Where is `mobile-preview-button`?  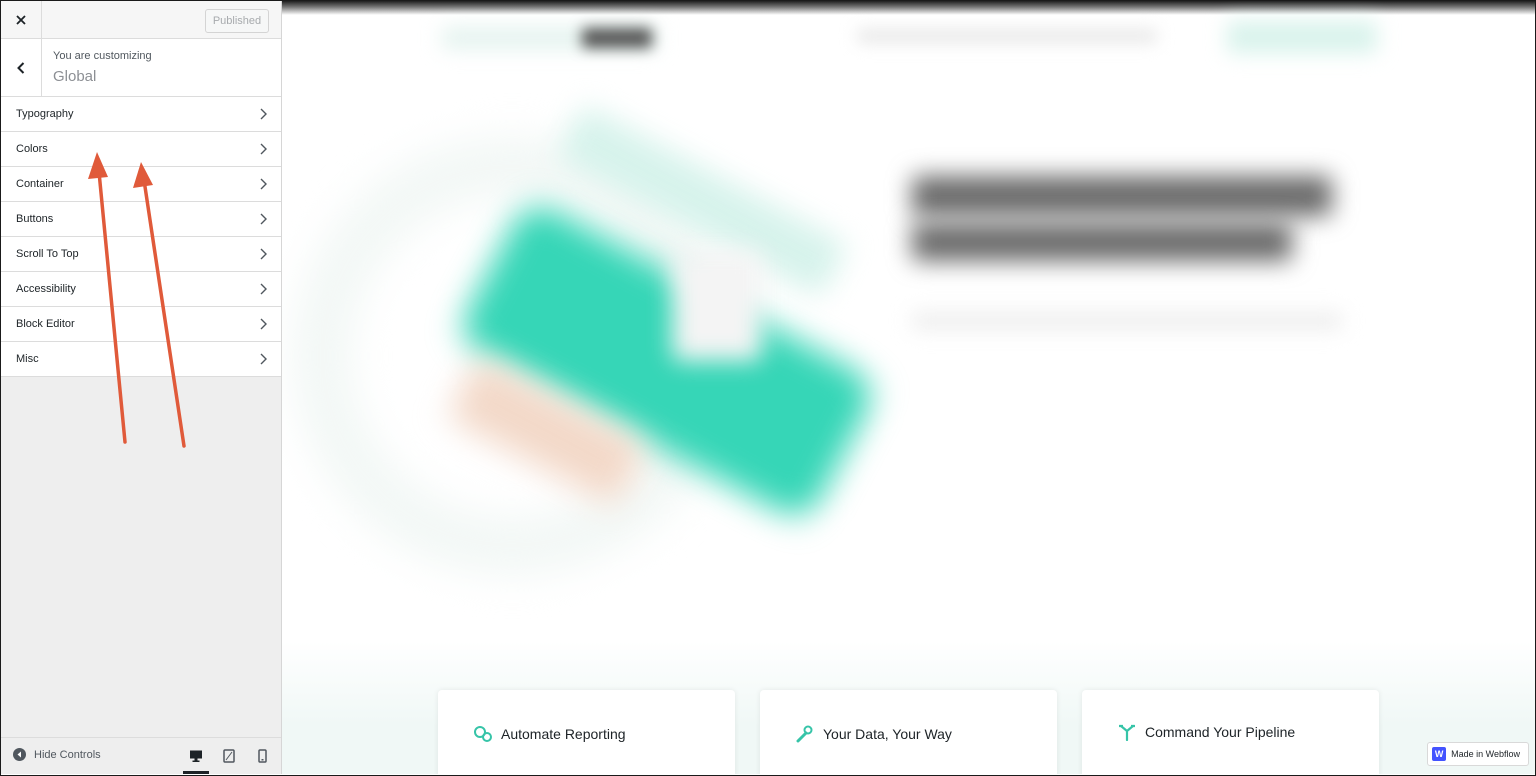
mobile-preview-button is located at coordinates (262, 756).